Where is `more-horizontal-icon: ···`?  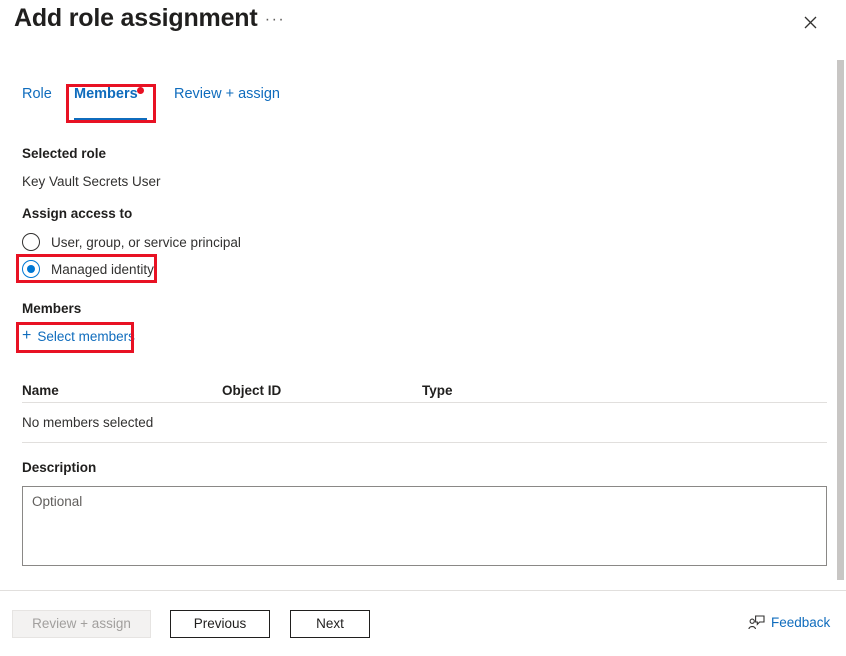
more-horizontal-icon: ··· is located at coordinates (275, 23).